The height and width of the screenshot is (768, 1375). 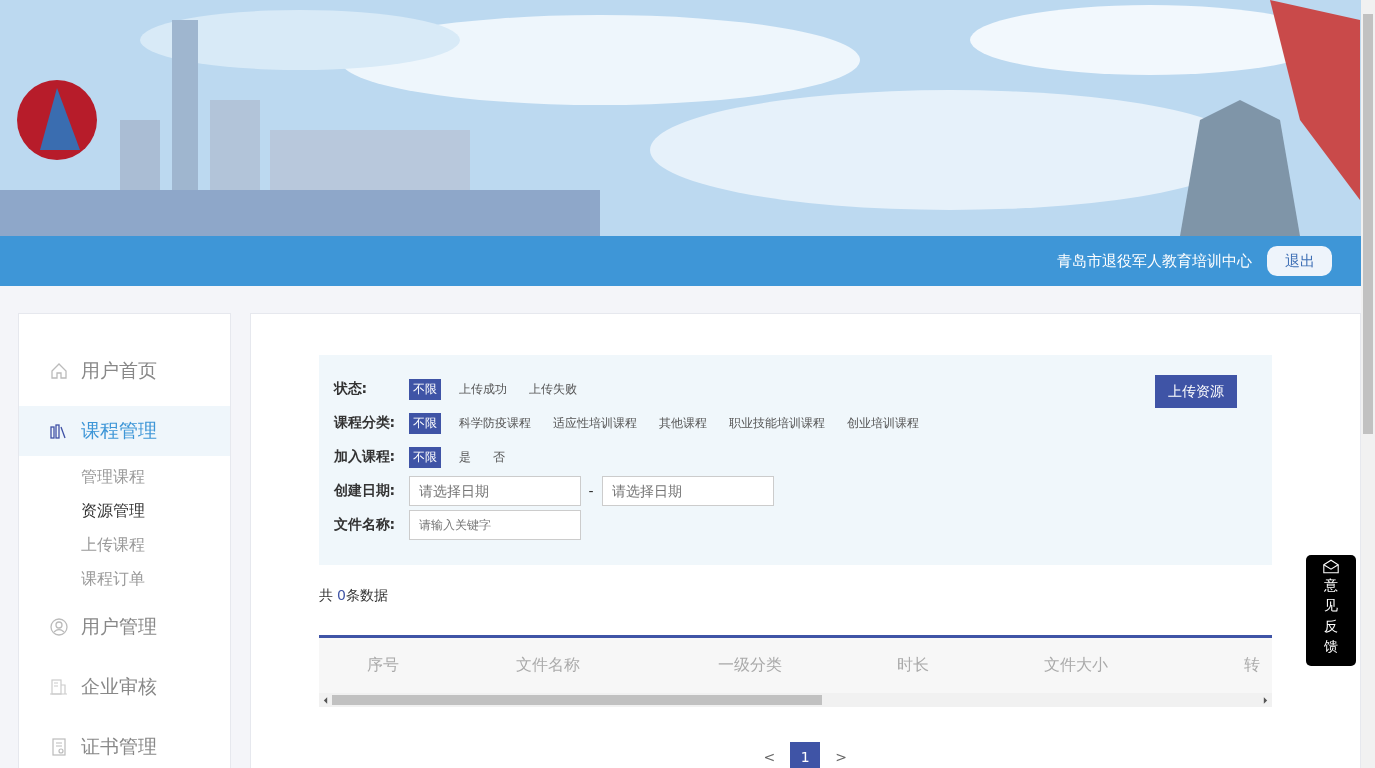 I want to click on submenu-item: 资源管理, so click(x=124, y=511).